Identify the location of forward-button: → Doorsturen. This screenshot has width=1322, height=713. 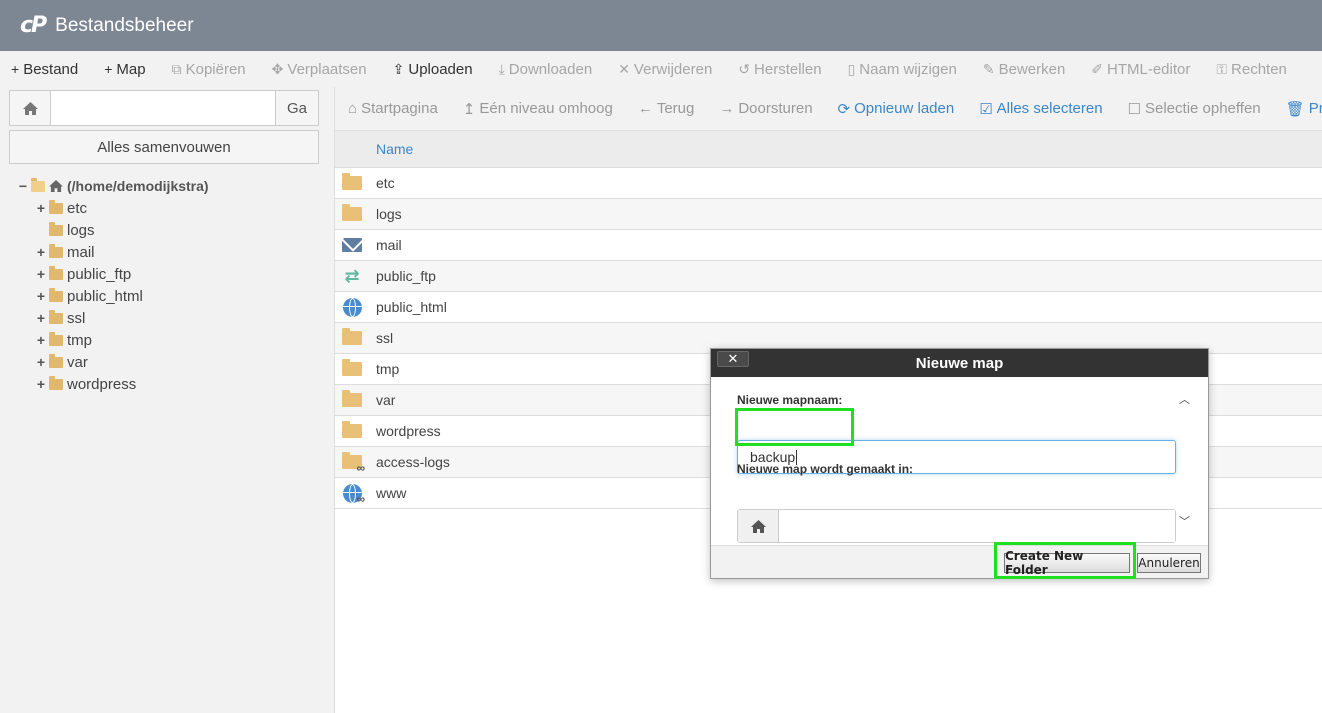
(765, 108).